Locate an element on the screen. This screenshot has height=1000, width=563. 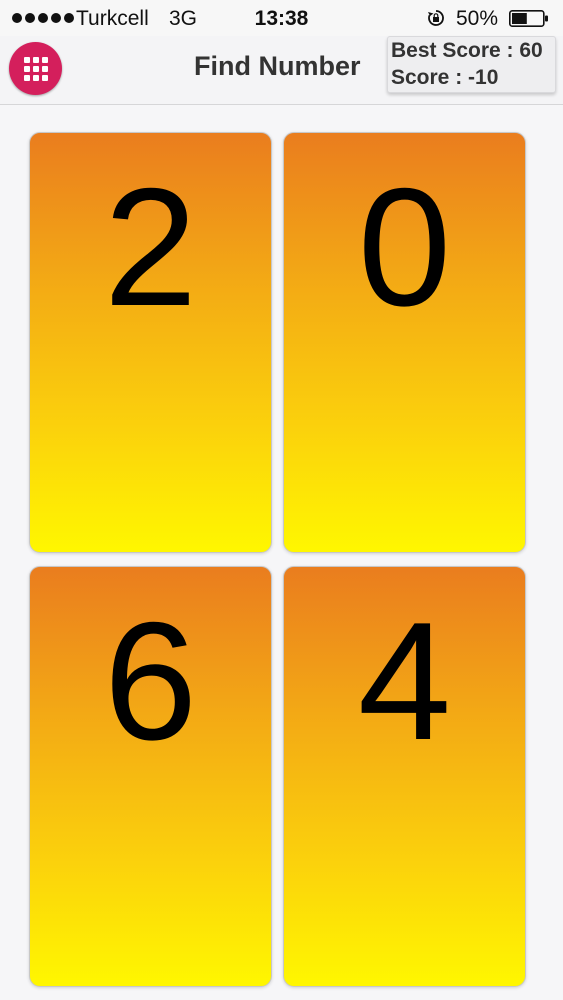
app-header: Find Number Best Score : 60 Score : -10 is located at coordinates (281, 70).